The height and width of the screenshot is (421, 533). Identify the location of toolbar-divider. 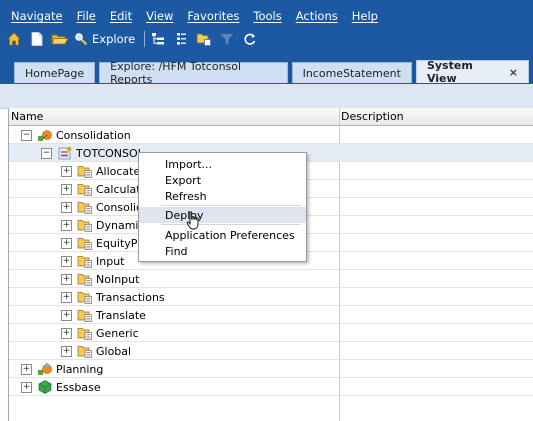
(145, 39).